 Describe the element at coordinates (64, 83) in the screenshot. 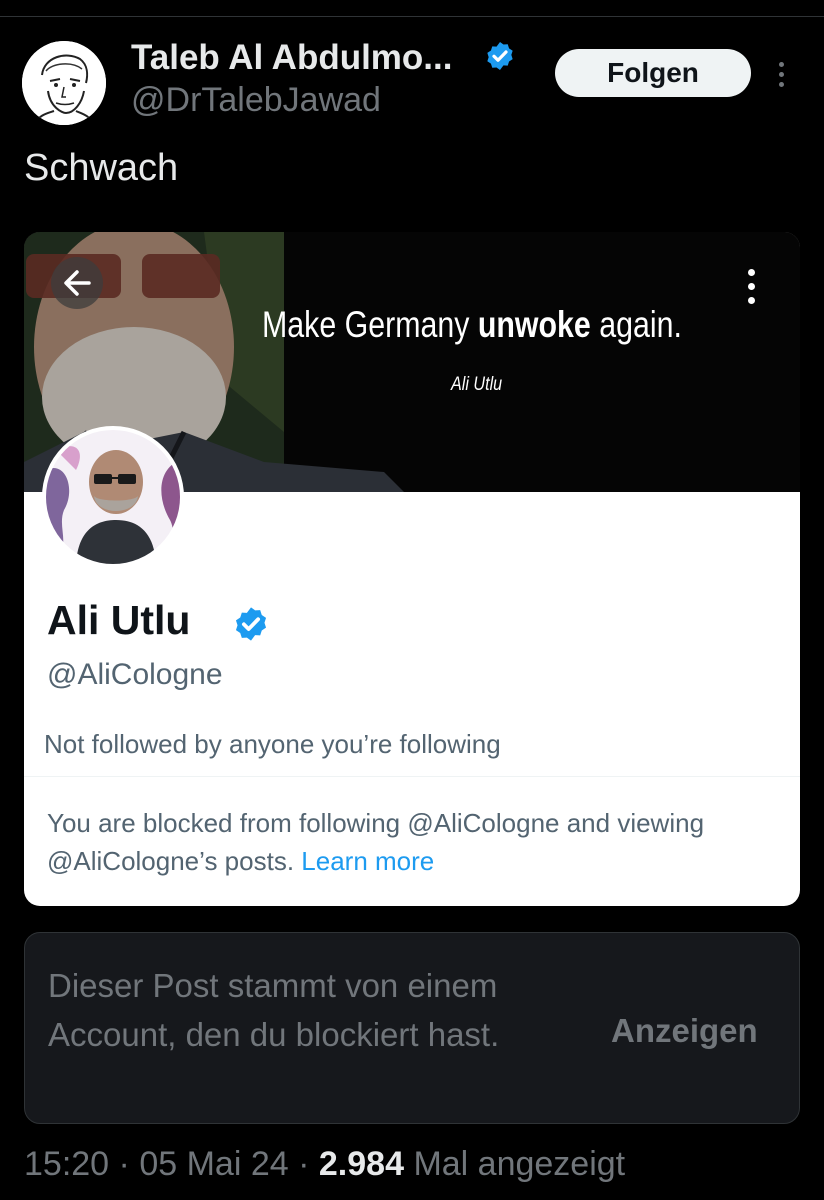

I see `author-avatar` at that location.